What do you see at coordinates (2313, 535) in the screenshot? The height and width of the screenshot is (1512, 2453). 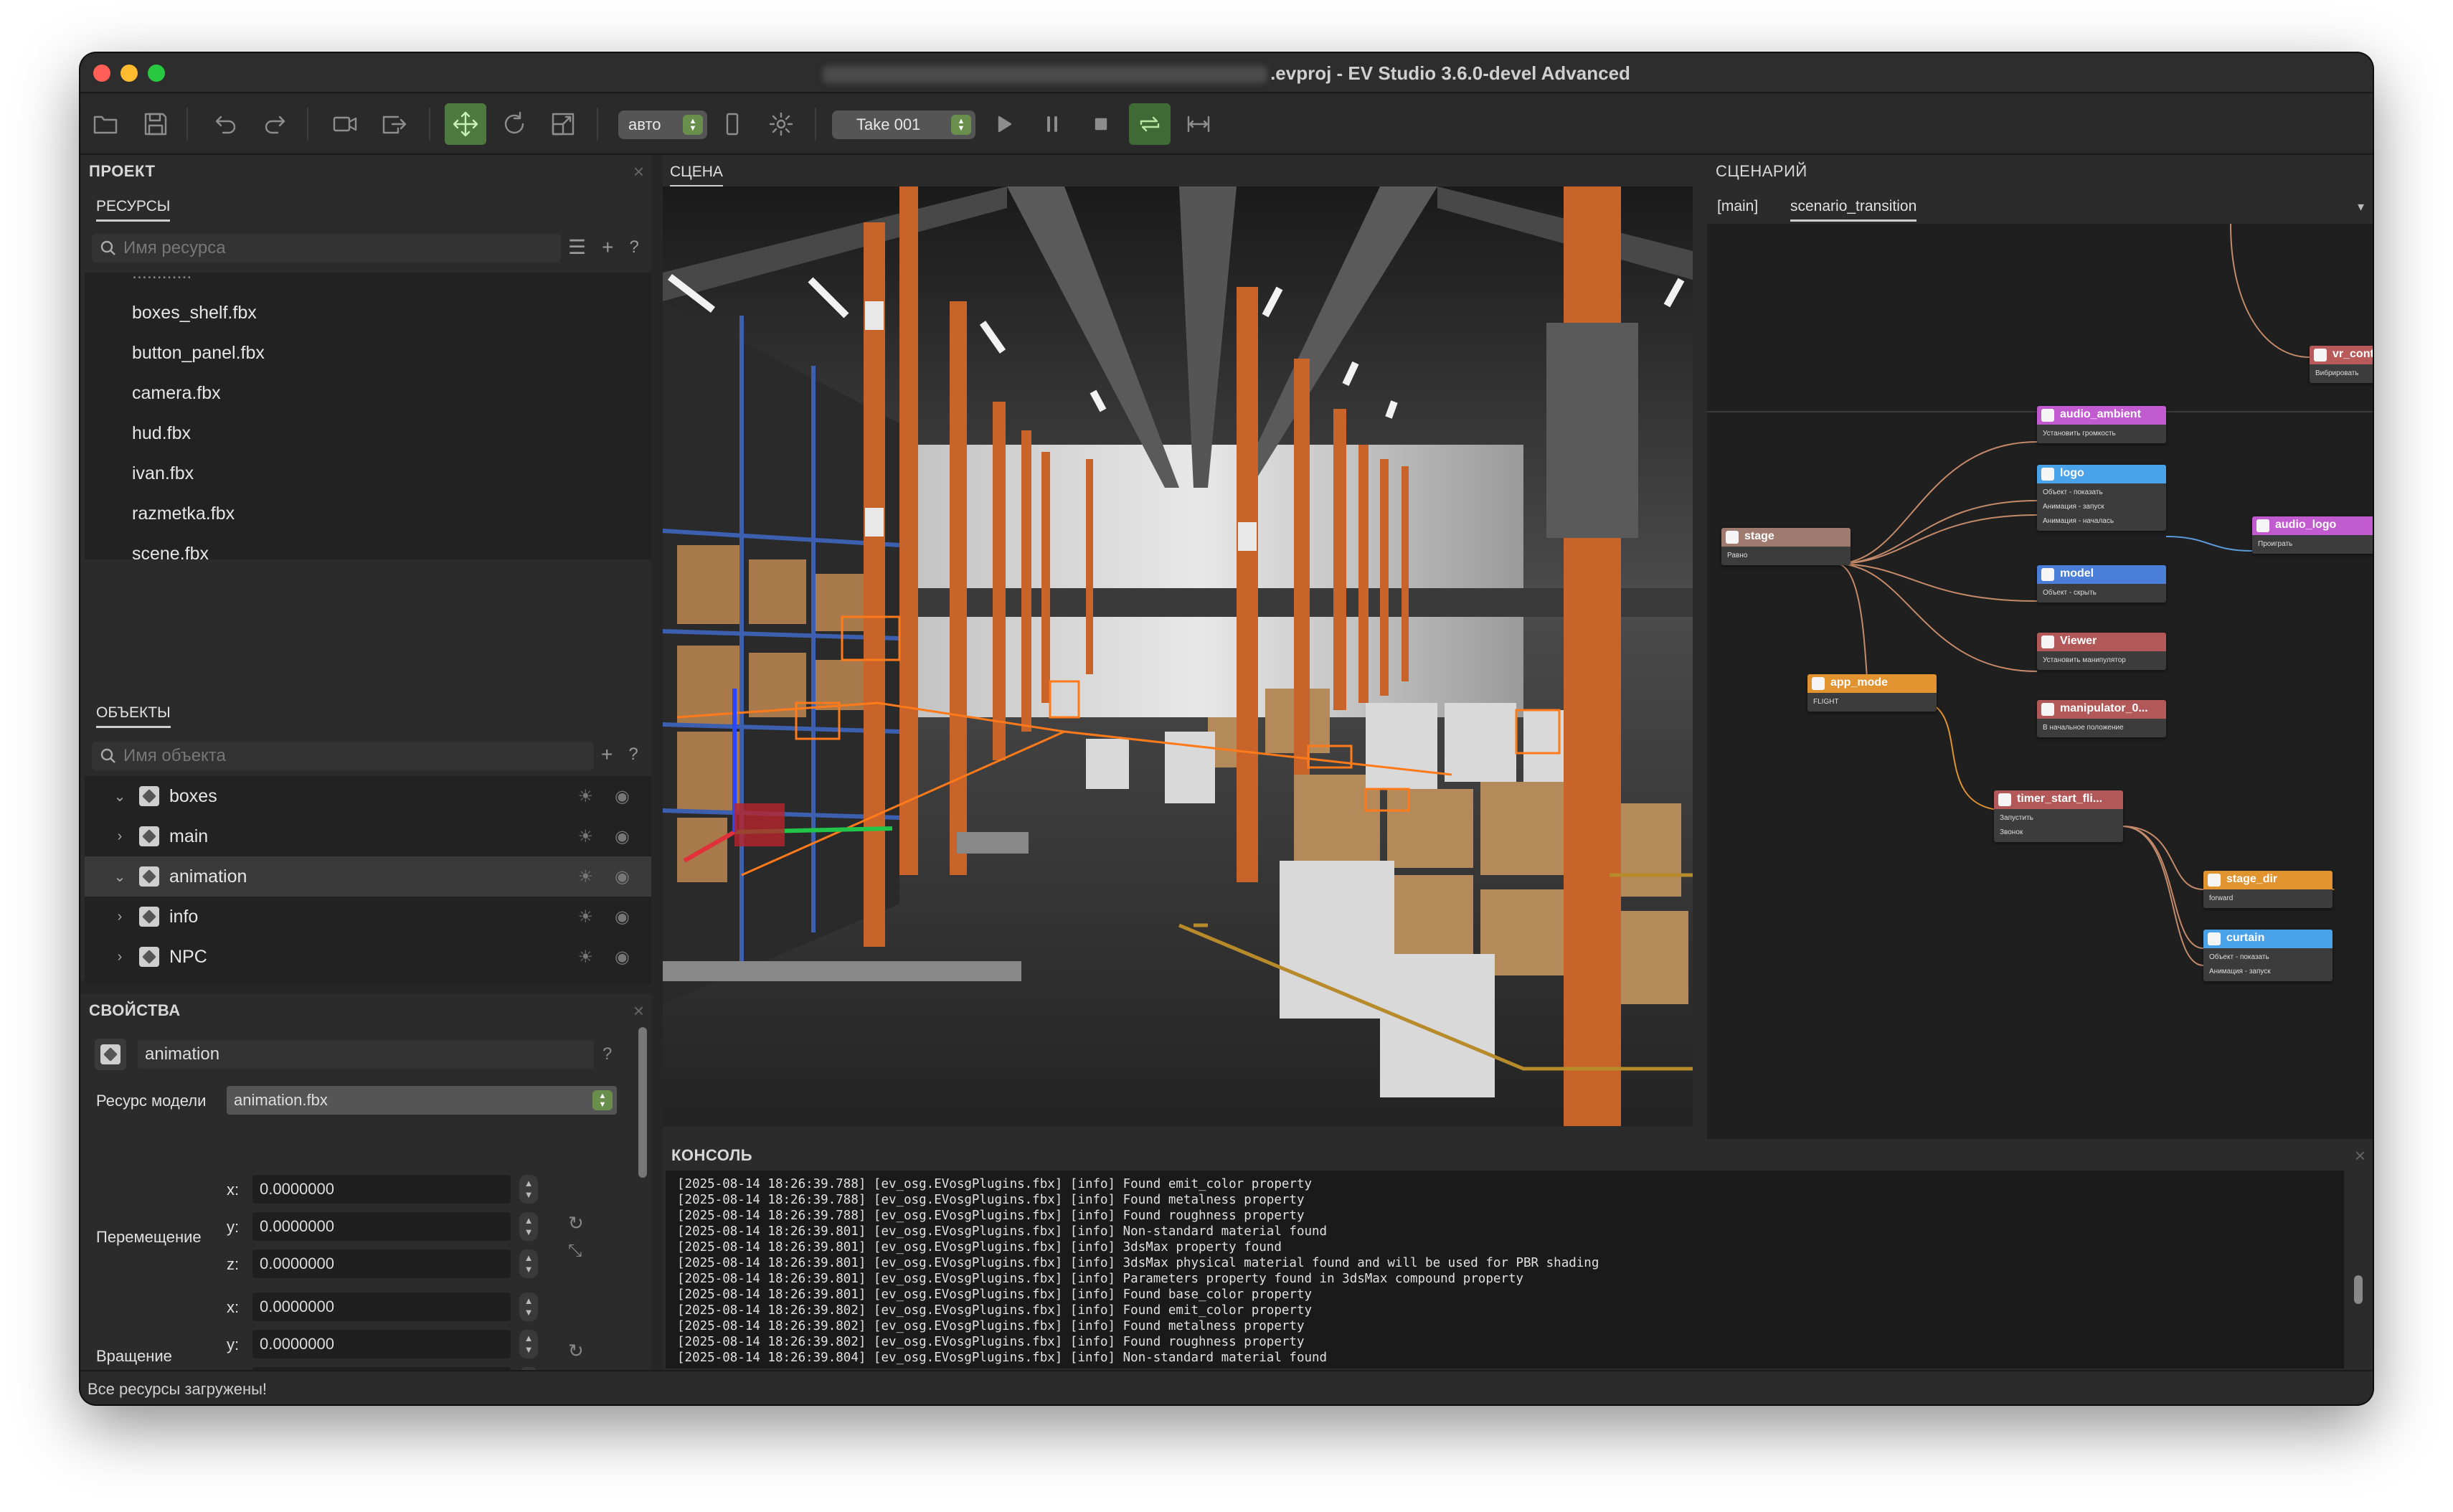 I see `graph-node: audio_logo Проиграть` at bounding box center [2313, 535].